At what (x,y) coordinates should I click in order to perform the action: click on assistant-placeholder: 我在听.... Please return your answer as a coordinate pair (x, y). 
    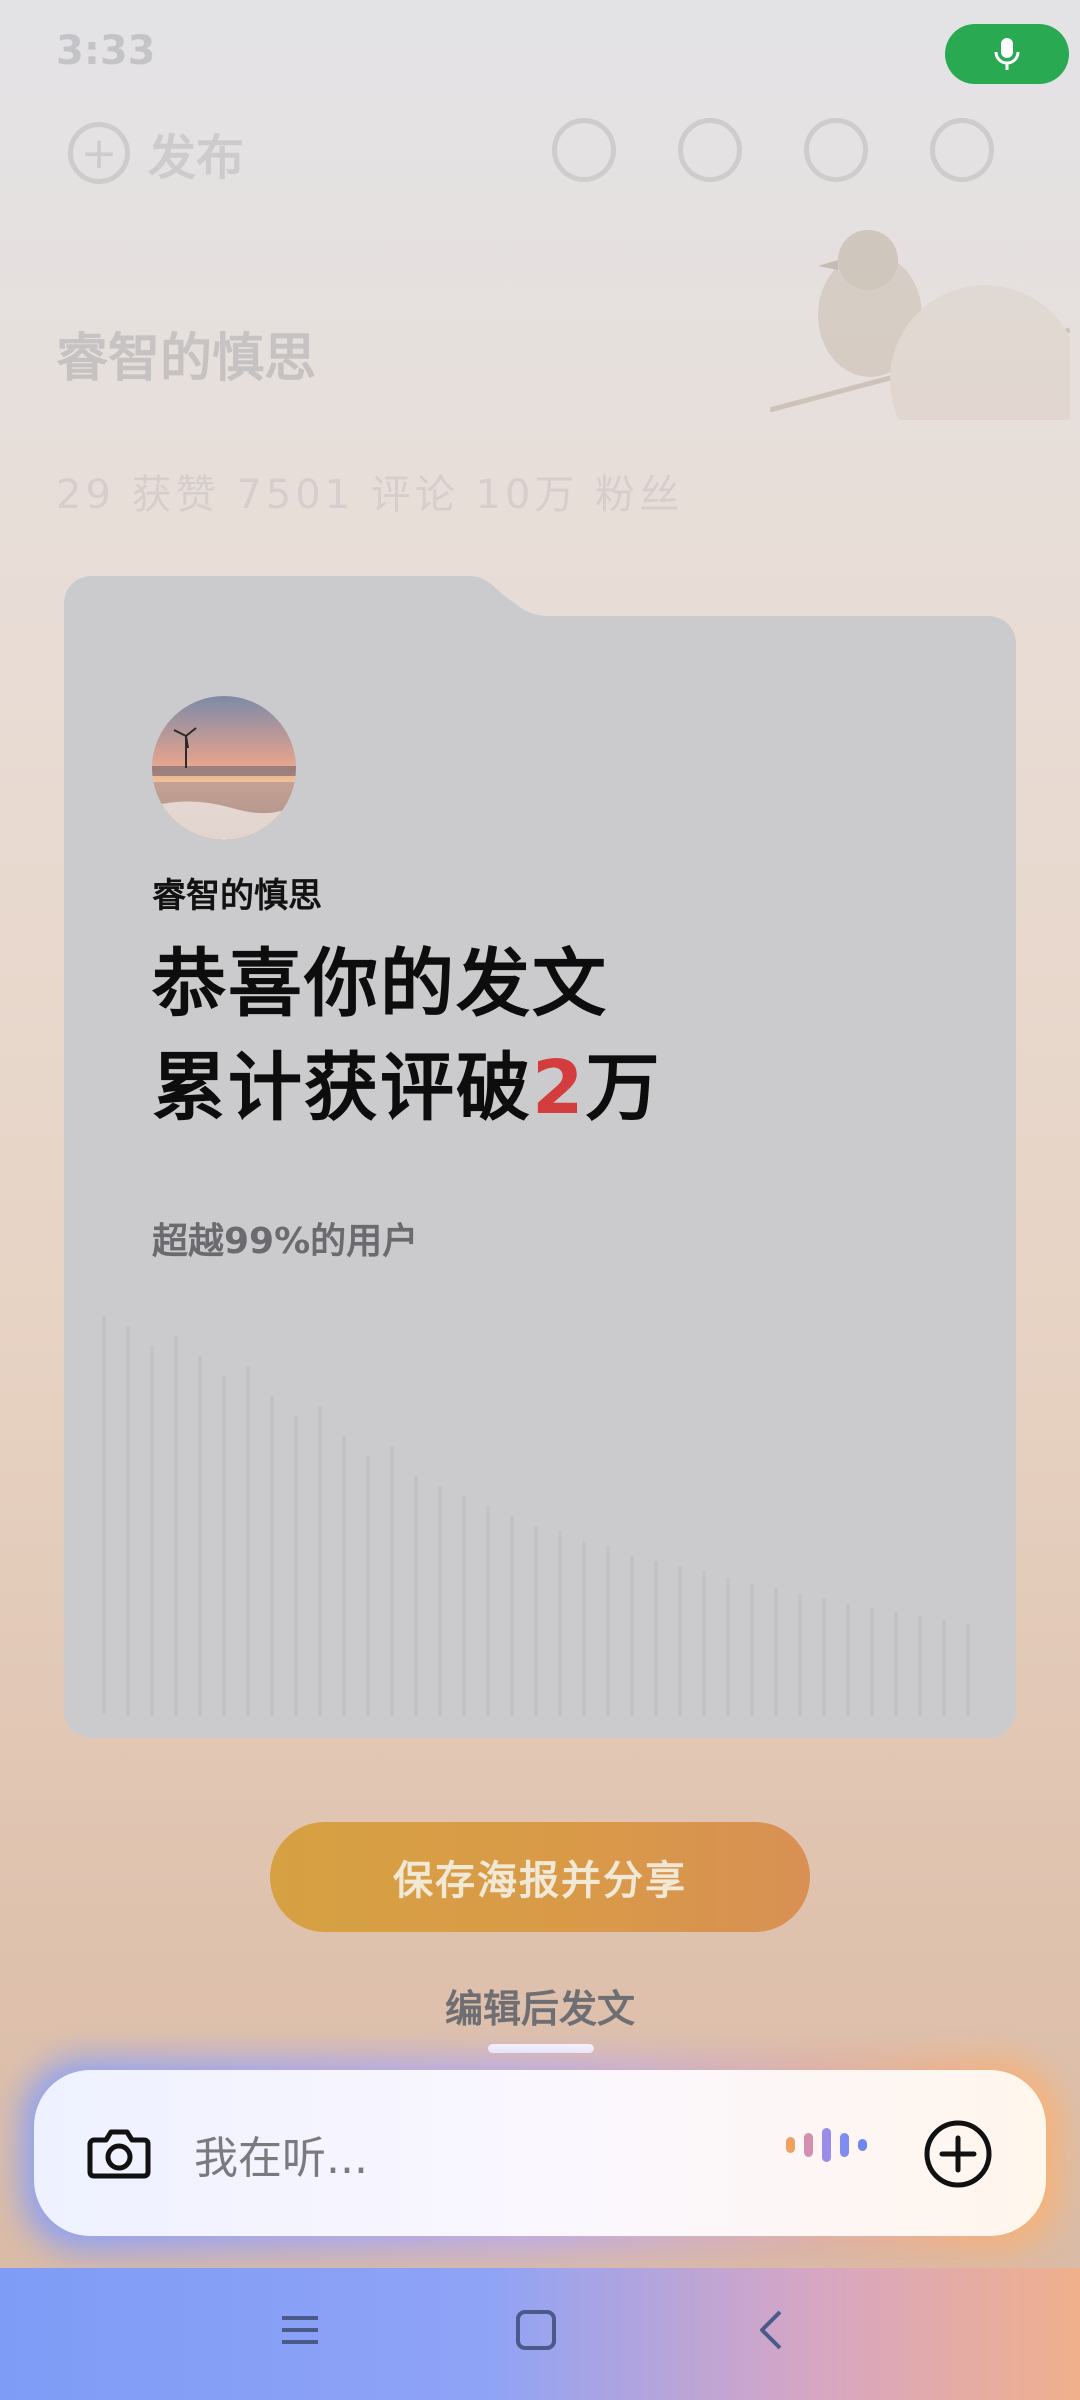
    Looking at the image, I should click on (281, 2154).